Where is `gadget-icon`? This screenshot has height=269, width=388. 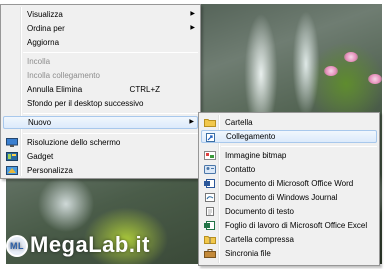
gadget-icon is located at coordinates (12, 156).